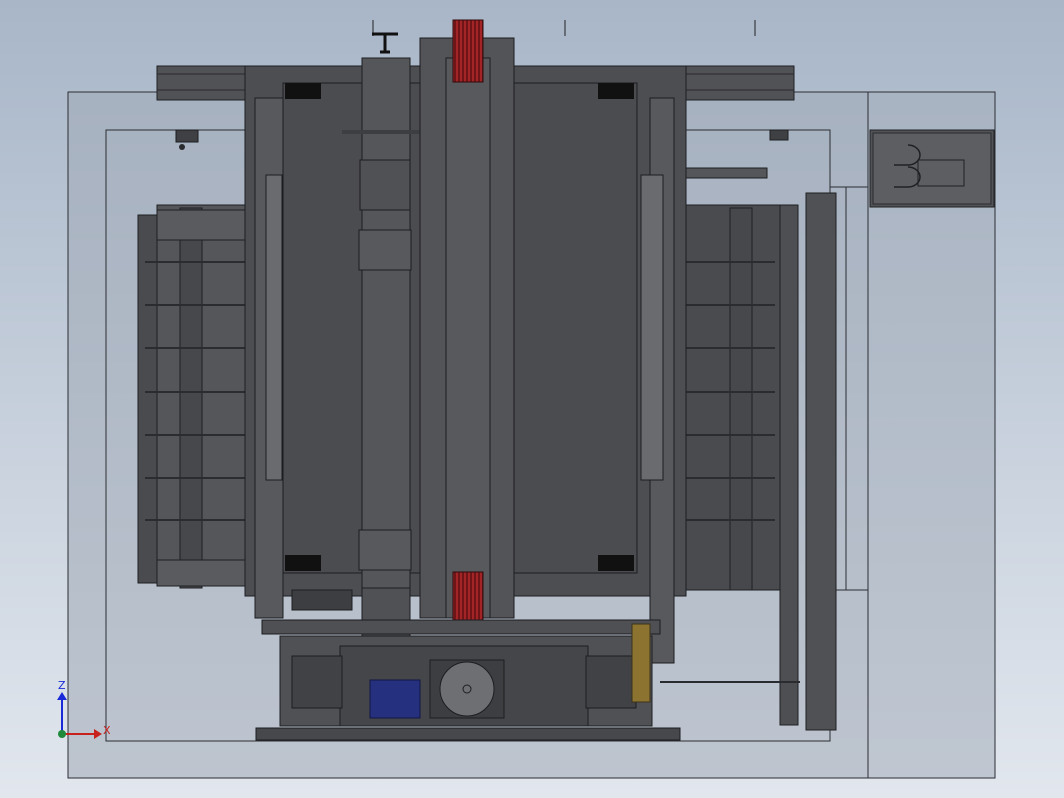 The width and height of the screenshot is (1064, 798). I want to click on motor-plate, so click(395, 699).